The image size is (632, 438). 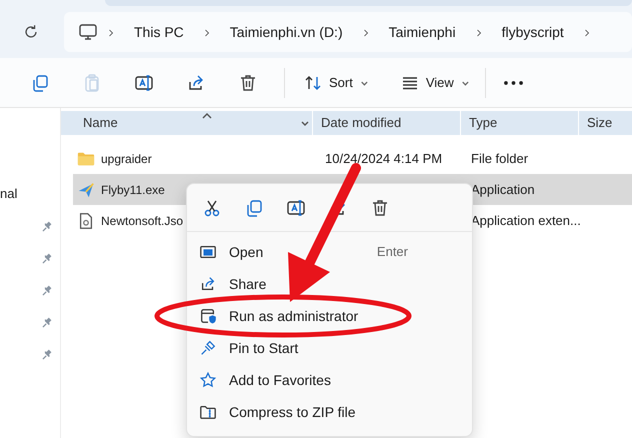 What do you see at coordinates (595, 123) in the screenshot?
I see `column-header: Size` at bounding box center [595, 123].